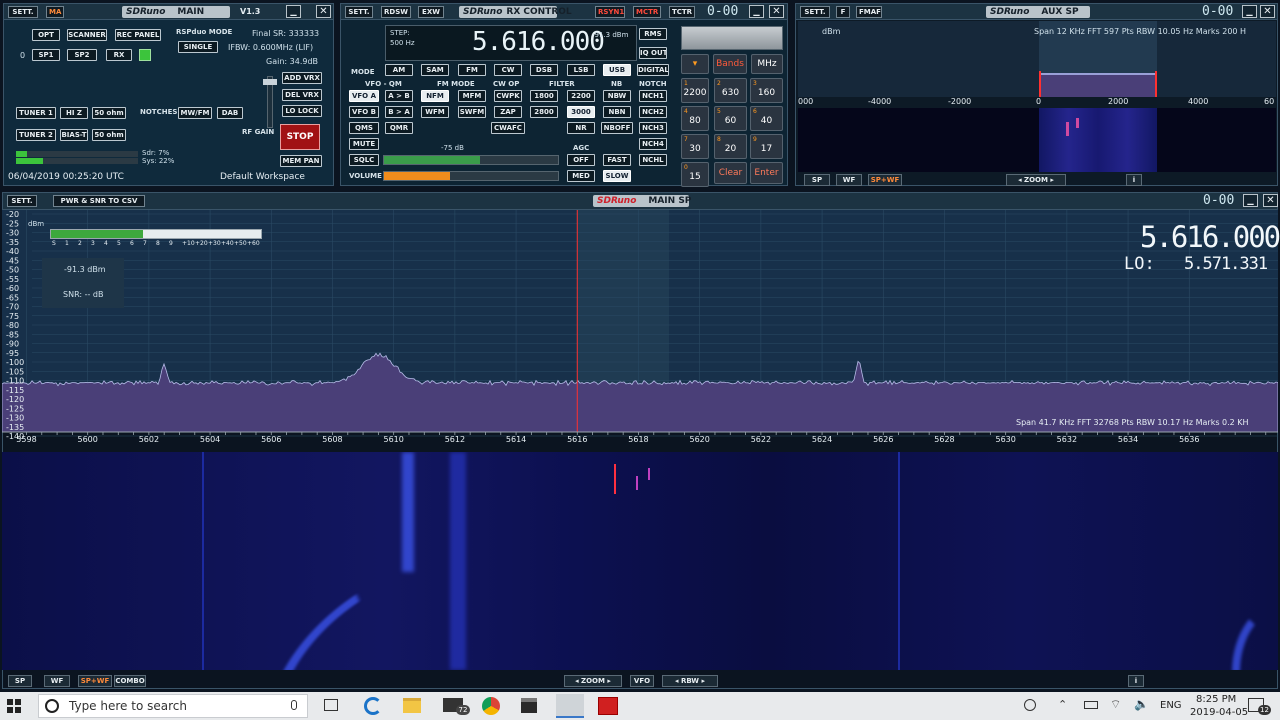  What do you see at coordinates (695, 118) in the screenshot?
I see `band-key-80: 4 80` at bounding box center [695, 118].